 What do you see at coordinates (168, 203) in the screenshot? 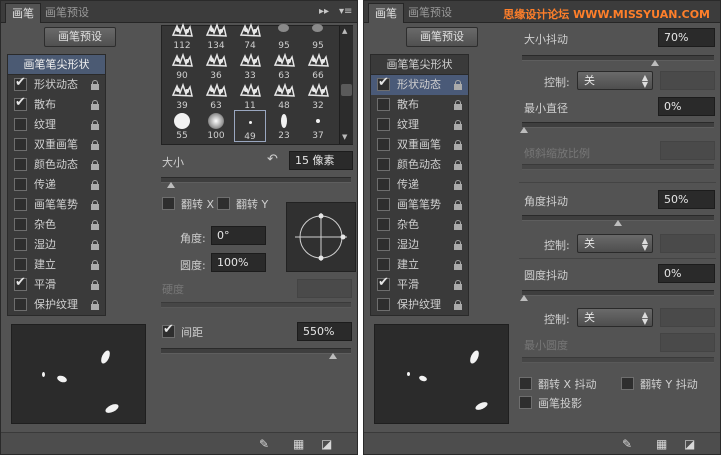
I see `flip-x-checkbox` at bounding box center [168, 203].